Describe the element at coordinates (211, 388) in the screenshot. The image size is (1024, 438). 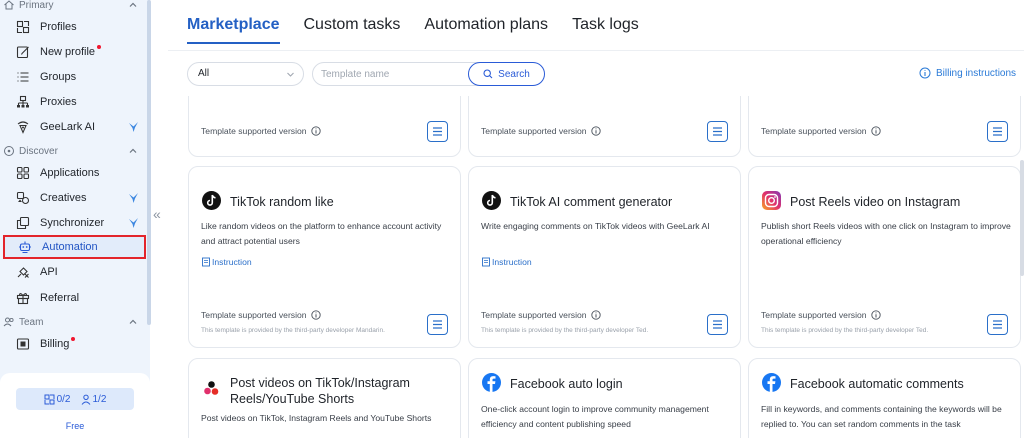
I see `multi-platform-icon` at that location.